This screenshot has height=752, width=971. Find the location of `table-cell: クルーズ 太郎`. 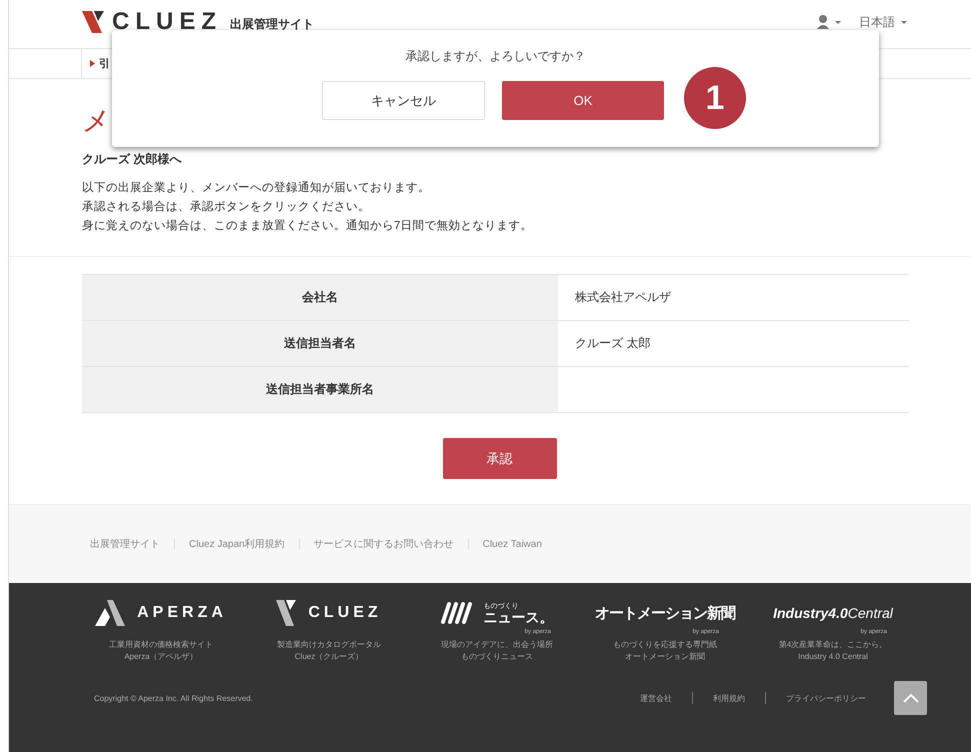

table-cell: クルーズ 太郎 is located at coordinates (612, 343).